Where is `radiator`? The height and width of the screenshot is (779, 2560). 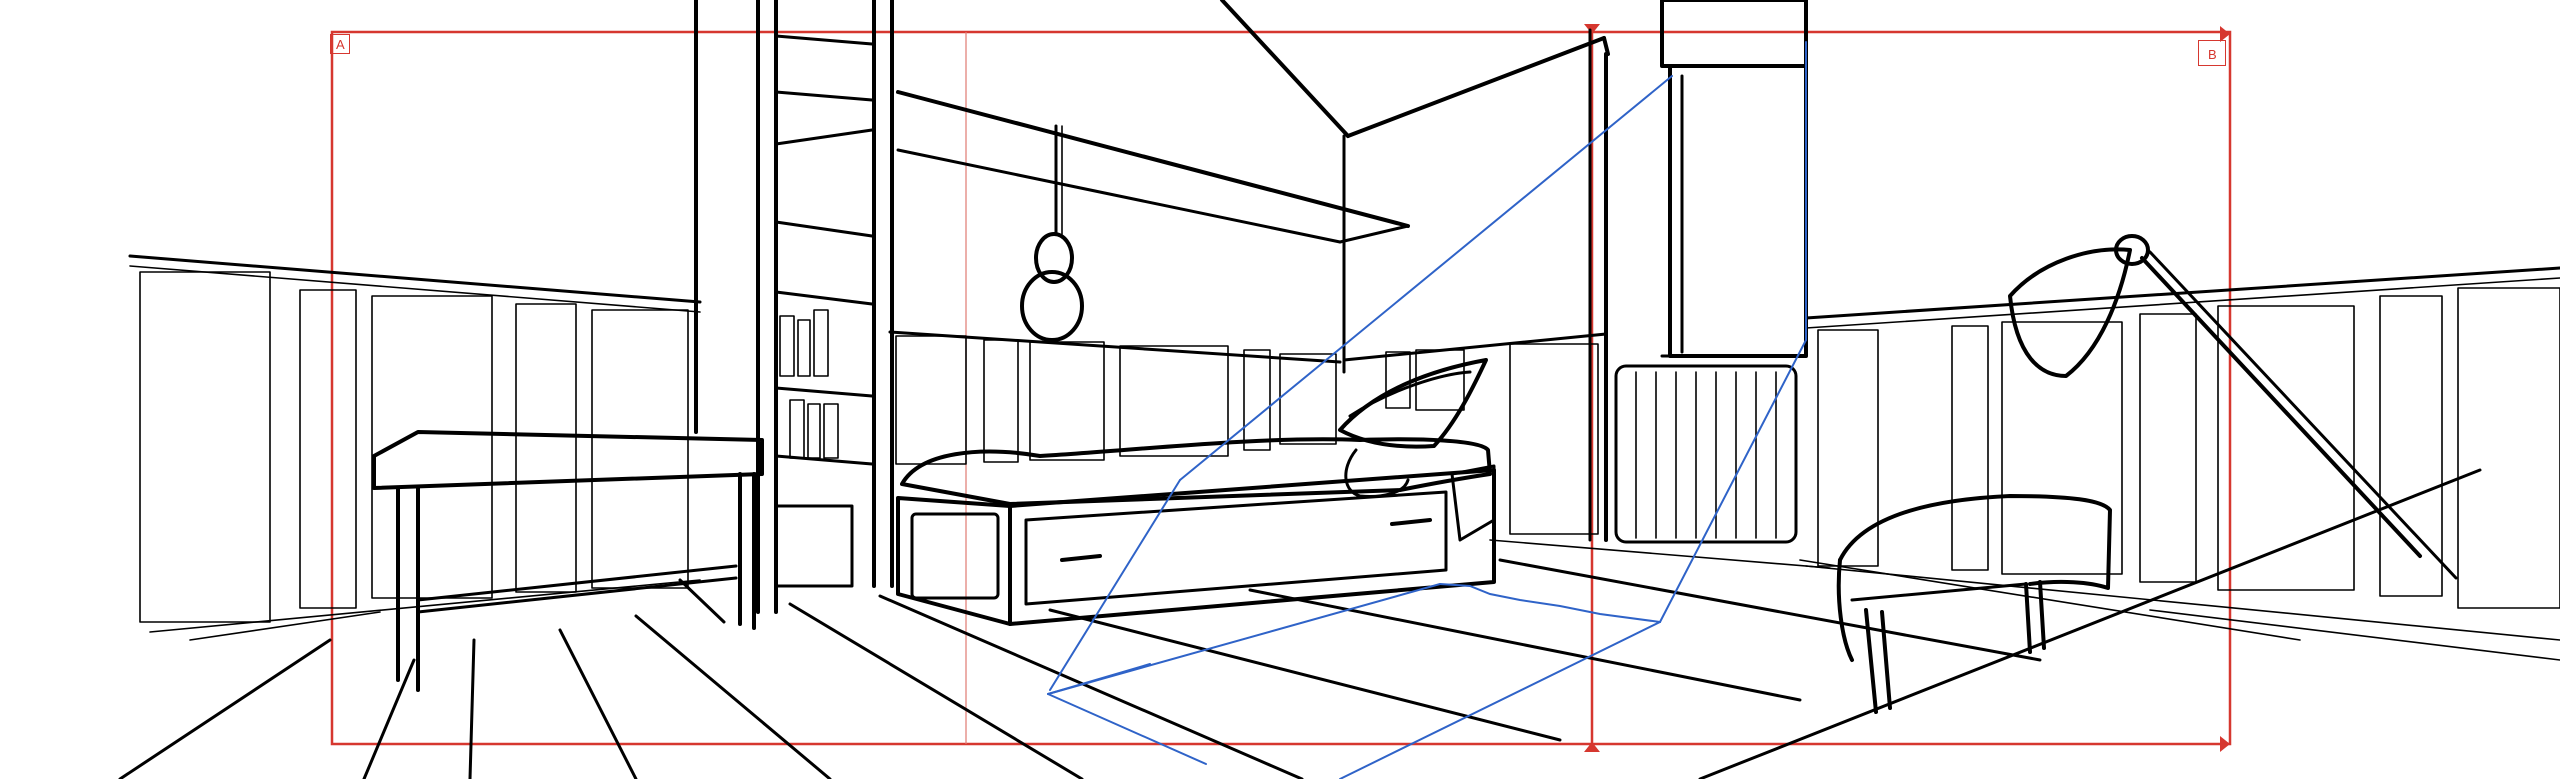
radiator is located at coordinates (1706, 454).